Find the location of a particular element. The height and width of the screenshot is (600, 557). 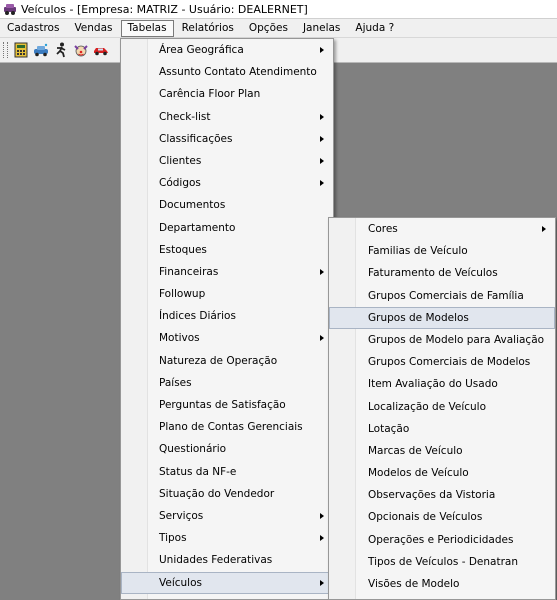

menu-item-label: Carência Floor Plan is located at coordinates (210, 94).